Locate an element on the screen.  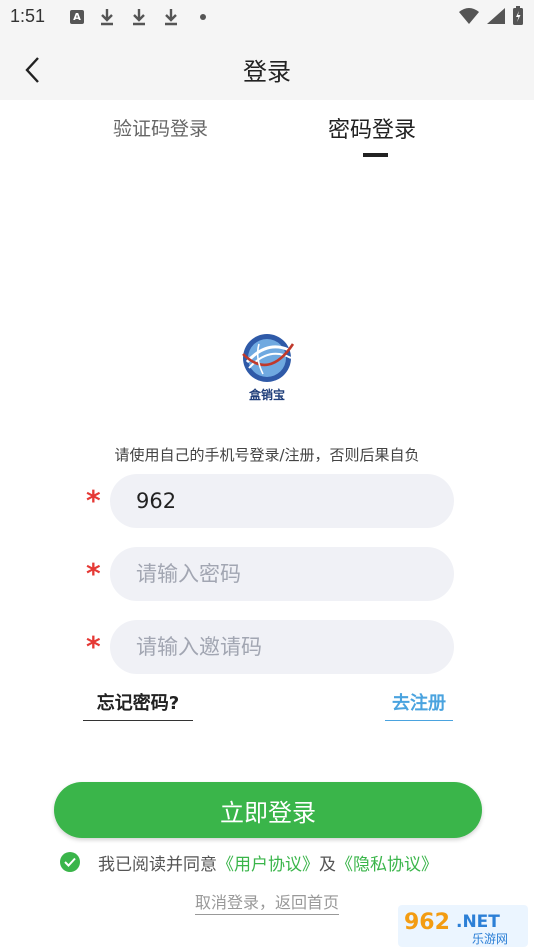
watermark-suffix: .NET is located at coordinates (478, 922).